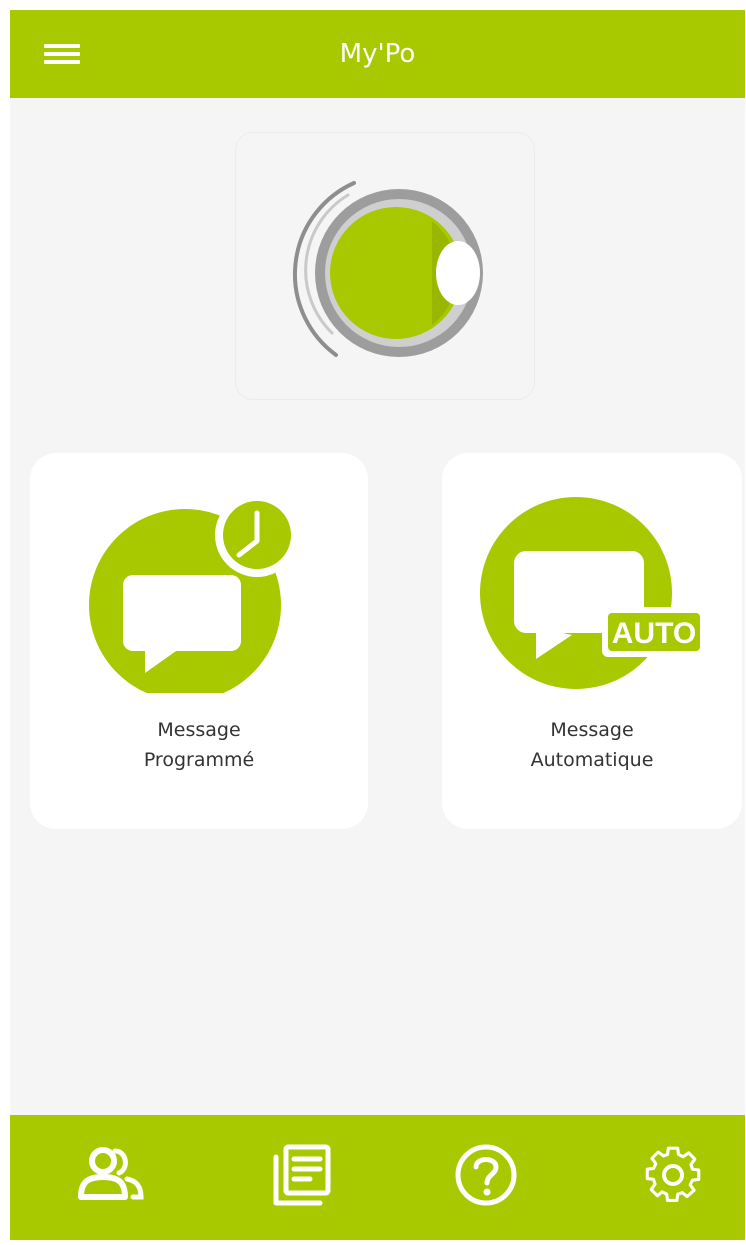 Image resolution: width=746 pixels, height=1245 pixels. What do you see at coordinates (654, 633) in the screenshot?
I see `auto-badge-text: AUTO` at bounding box center [654, 633].